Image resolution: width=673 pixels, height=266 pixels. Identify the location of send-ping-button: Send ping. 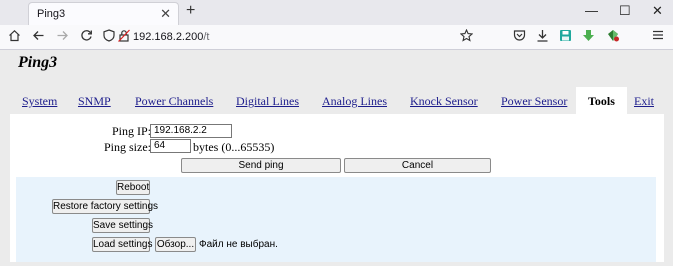
(261, 165).